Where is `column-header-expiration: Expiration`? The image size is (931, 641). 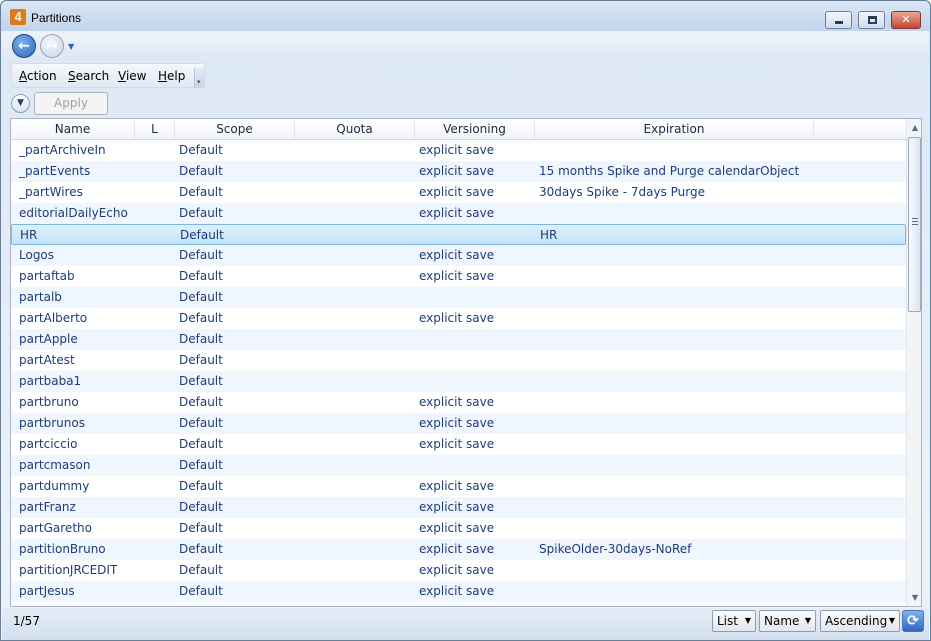
column-header-expiration: Expiration is located at coordinates (674, 129).